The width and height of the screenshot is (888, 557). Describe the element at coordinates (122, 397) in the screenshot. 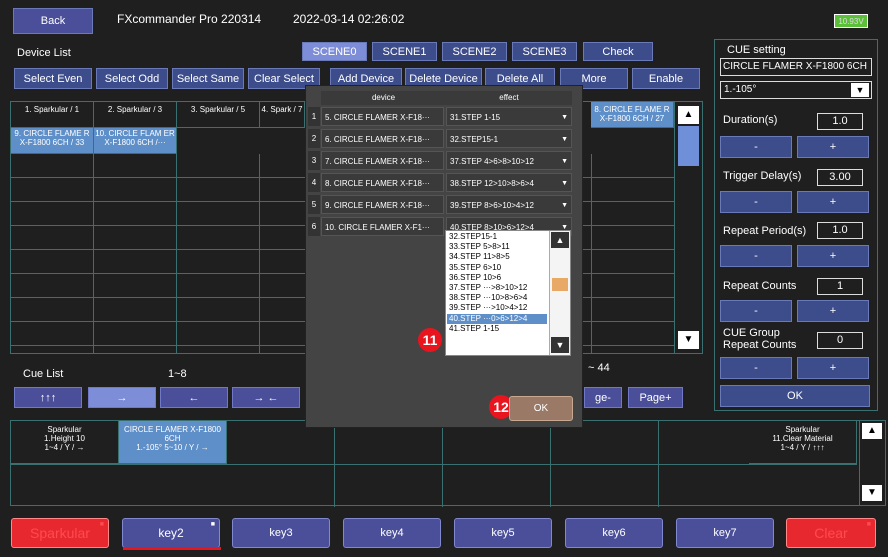

I see `cue-move-right-button: →` at that location.